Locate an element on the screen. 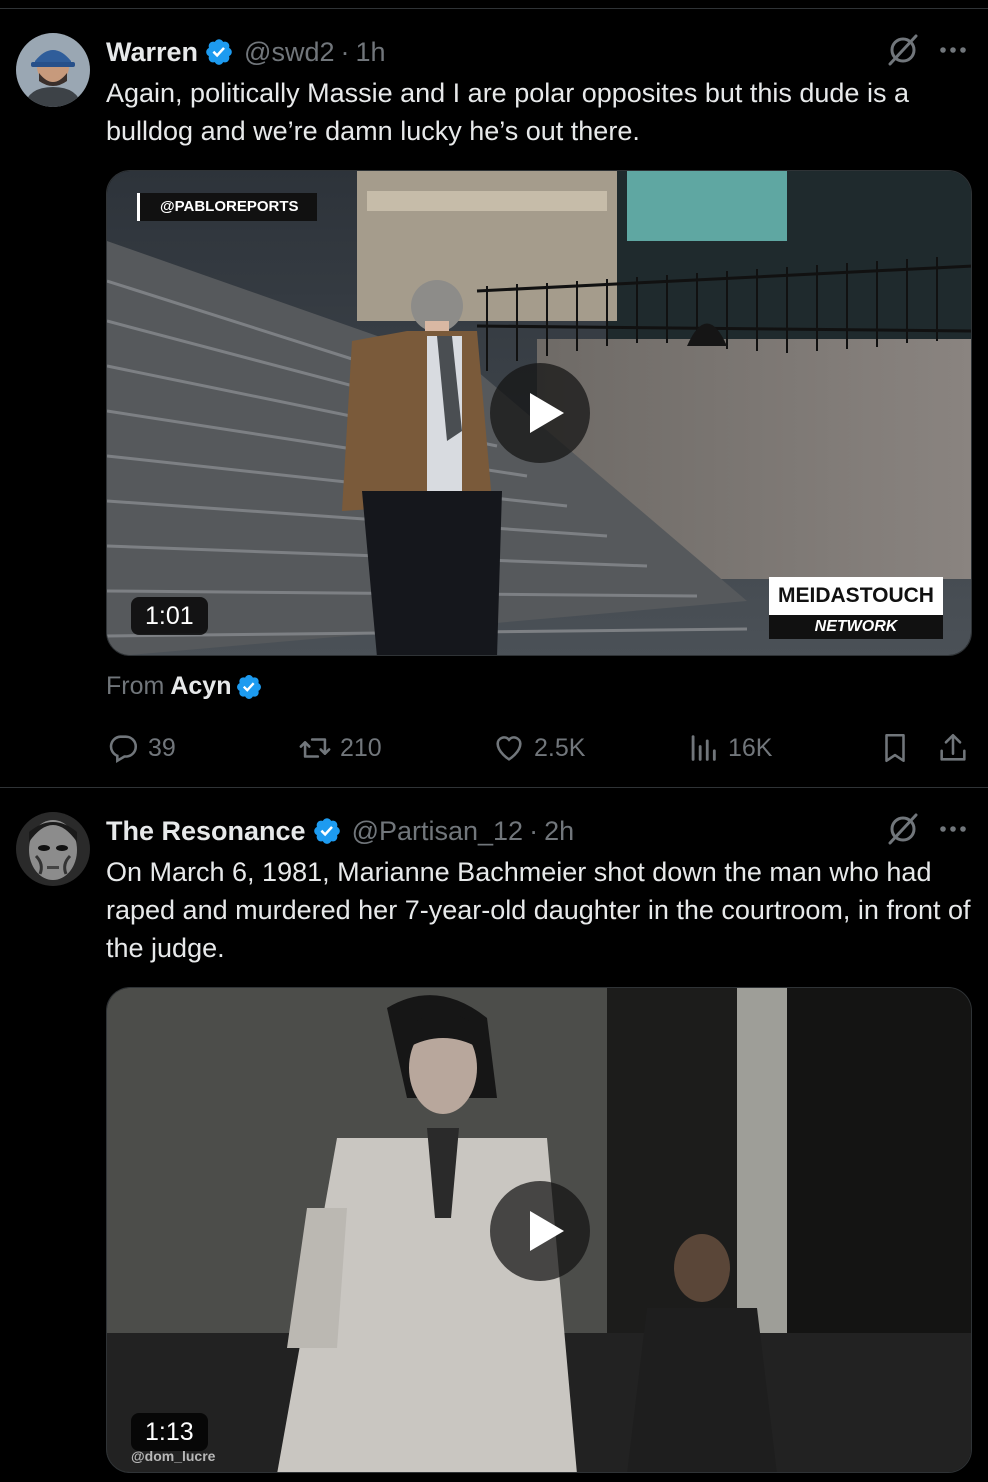 The width and height of the screenshot is (988, 1482). top-divider is located at coordinates (494, 8).